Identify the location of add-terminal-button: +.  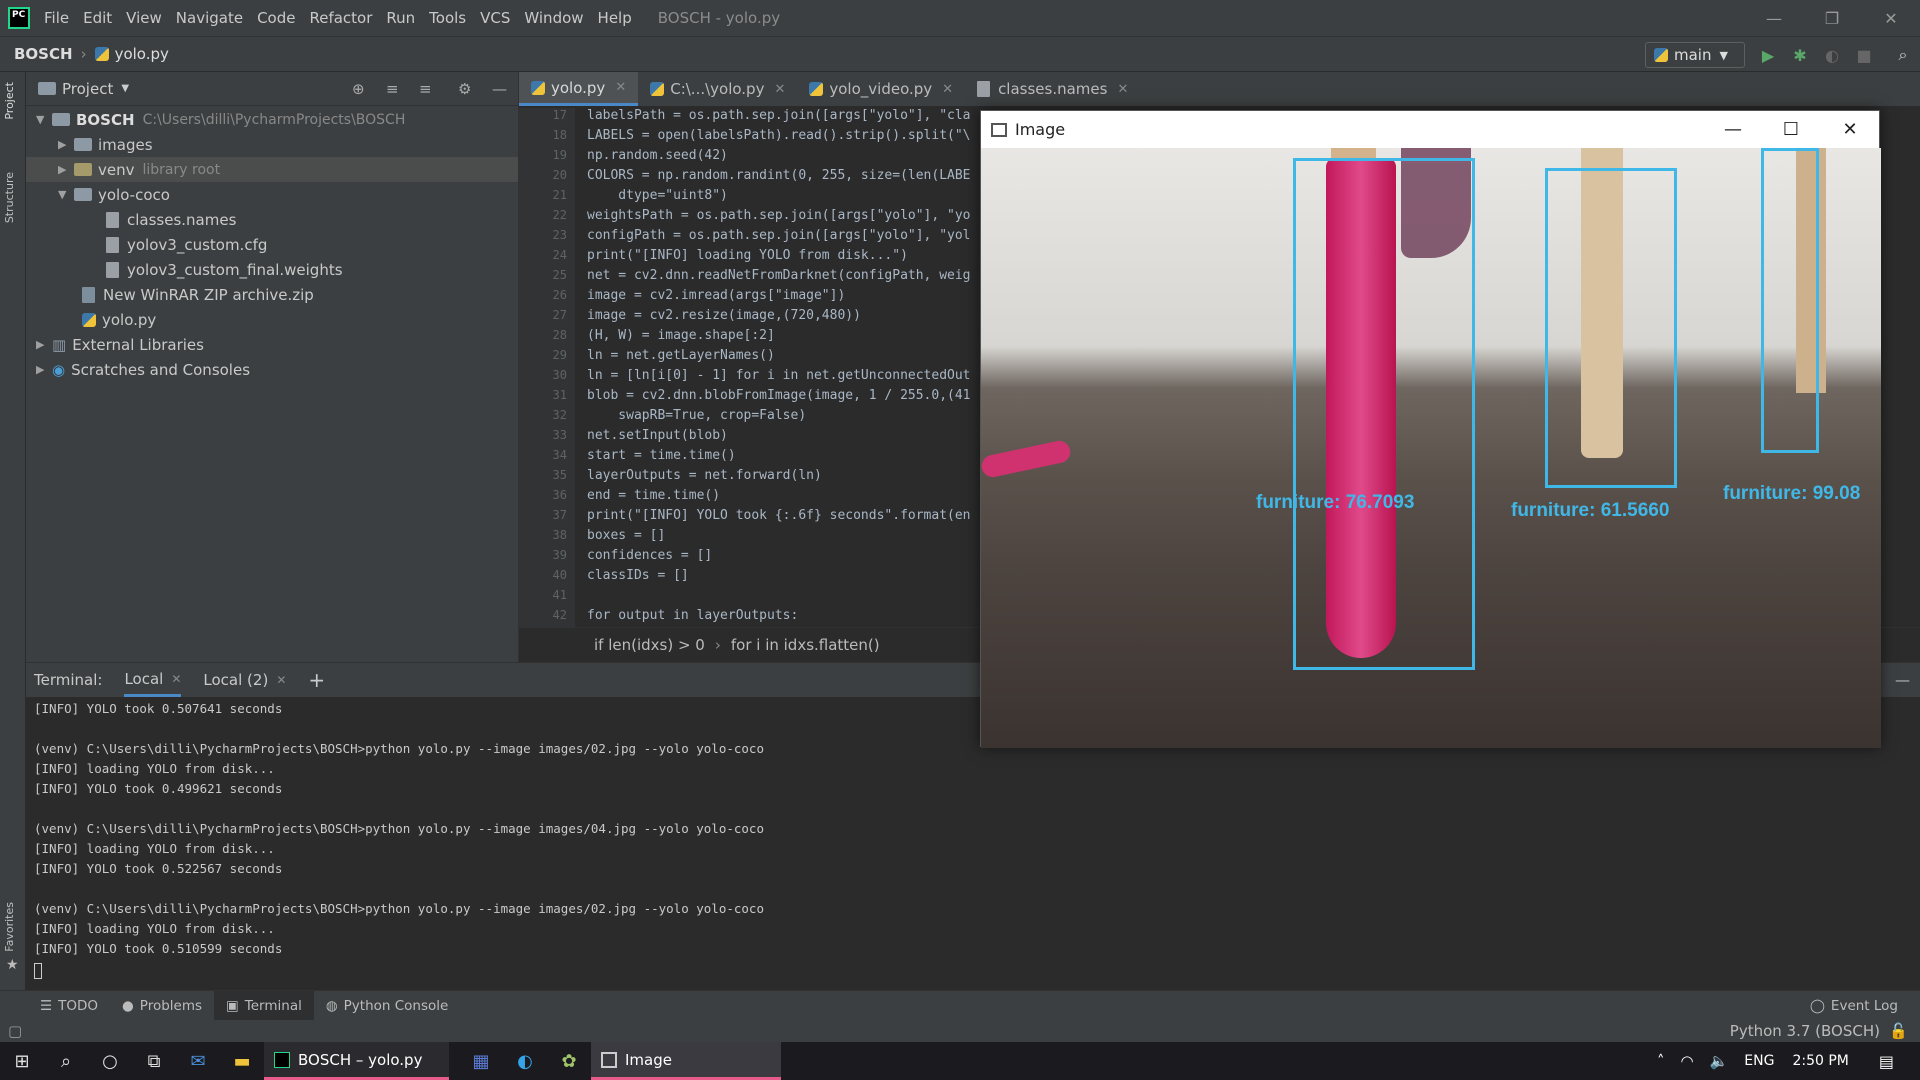
(316, 680).